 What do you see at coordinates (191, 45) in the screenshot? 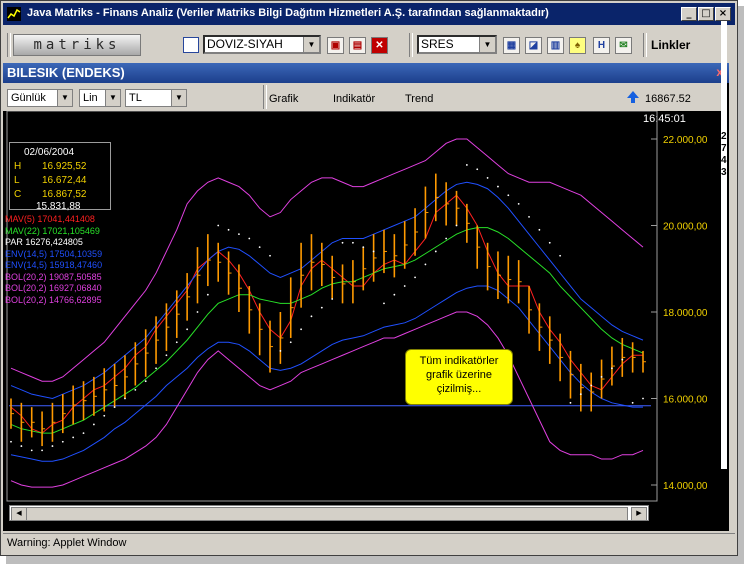
I see `theme-checkbox` at bounding box center [191, 45].